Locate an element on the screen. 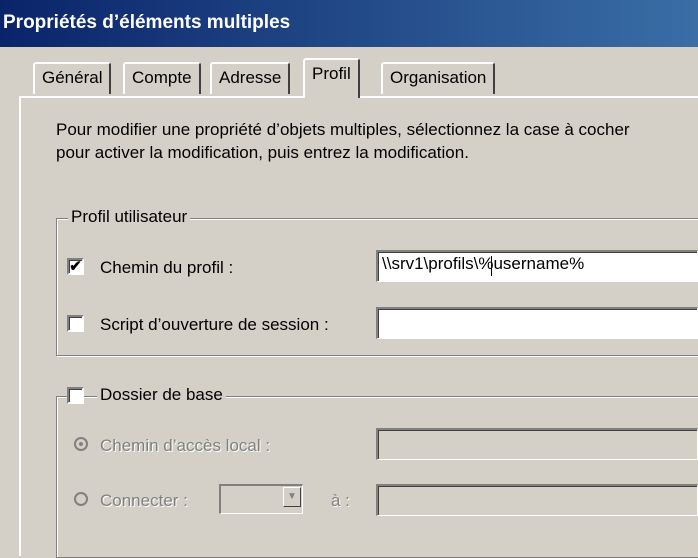  profile-group-legend: Profil utilisateur is located at coordinates (129, 217).